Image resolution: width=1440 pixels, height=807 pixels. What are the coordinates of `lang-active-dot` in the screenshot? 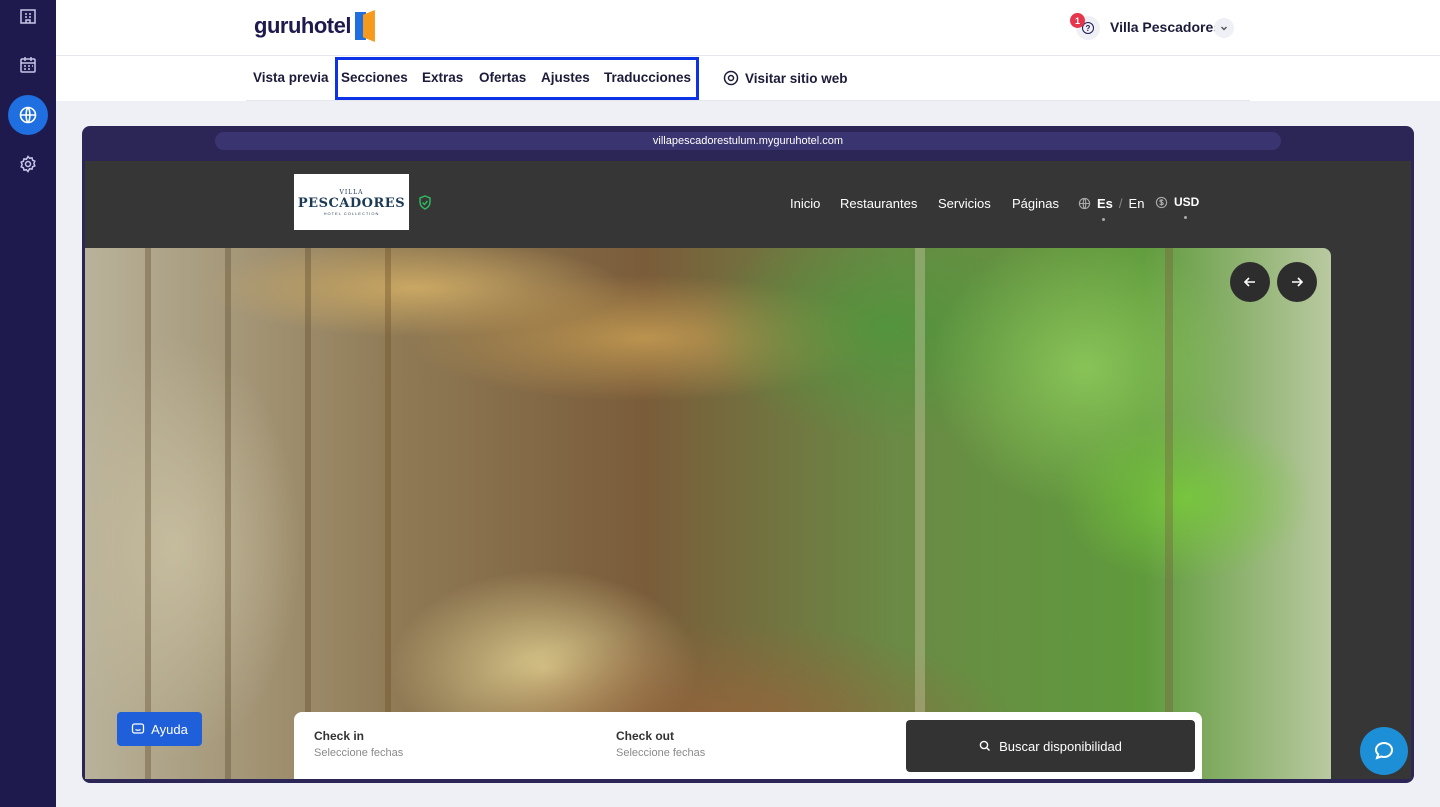 It's located at (1103, 219).